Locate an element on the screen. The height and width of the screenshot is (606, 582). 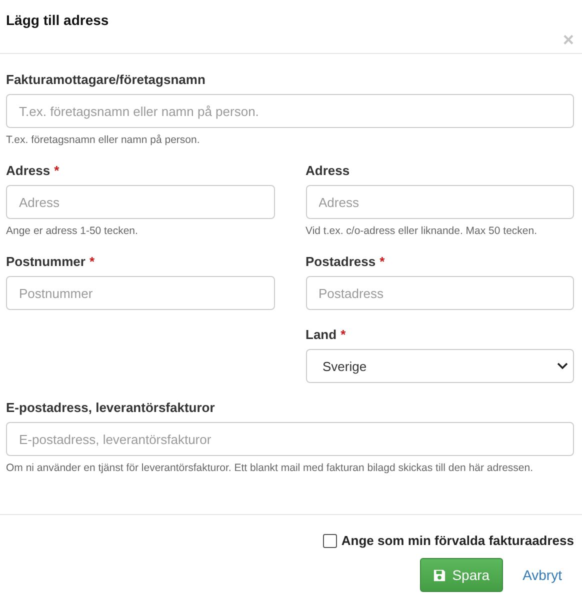
help-text: Om ni använder en tjänst för leverantörsfakturor. Ett blankt mail med fakturan bilagd skickas till den här adressen. is located at coordinates (270, 468).